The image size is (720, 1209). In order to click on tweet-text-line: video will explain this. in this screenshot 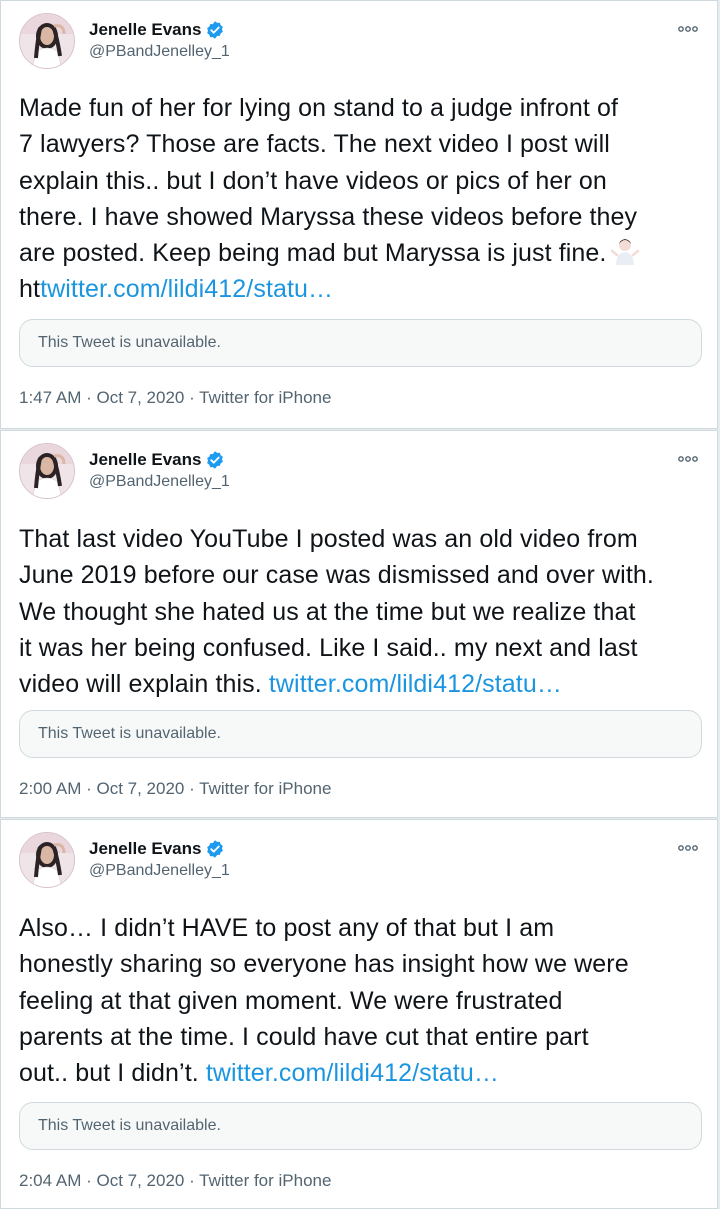, I will do `click(140, 684)`.